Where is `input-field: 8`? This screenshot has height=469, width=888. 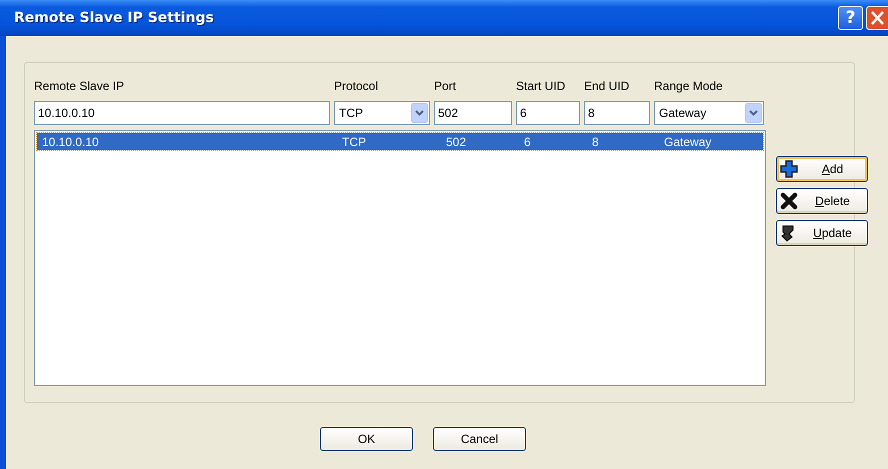 input-field: 8 is located at coordinates (617, 113).